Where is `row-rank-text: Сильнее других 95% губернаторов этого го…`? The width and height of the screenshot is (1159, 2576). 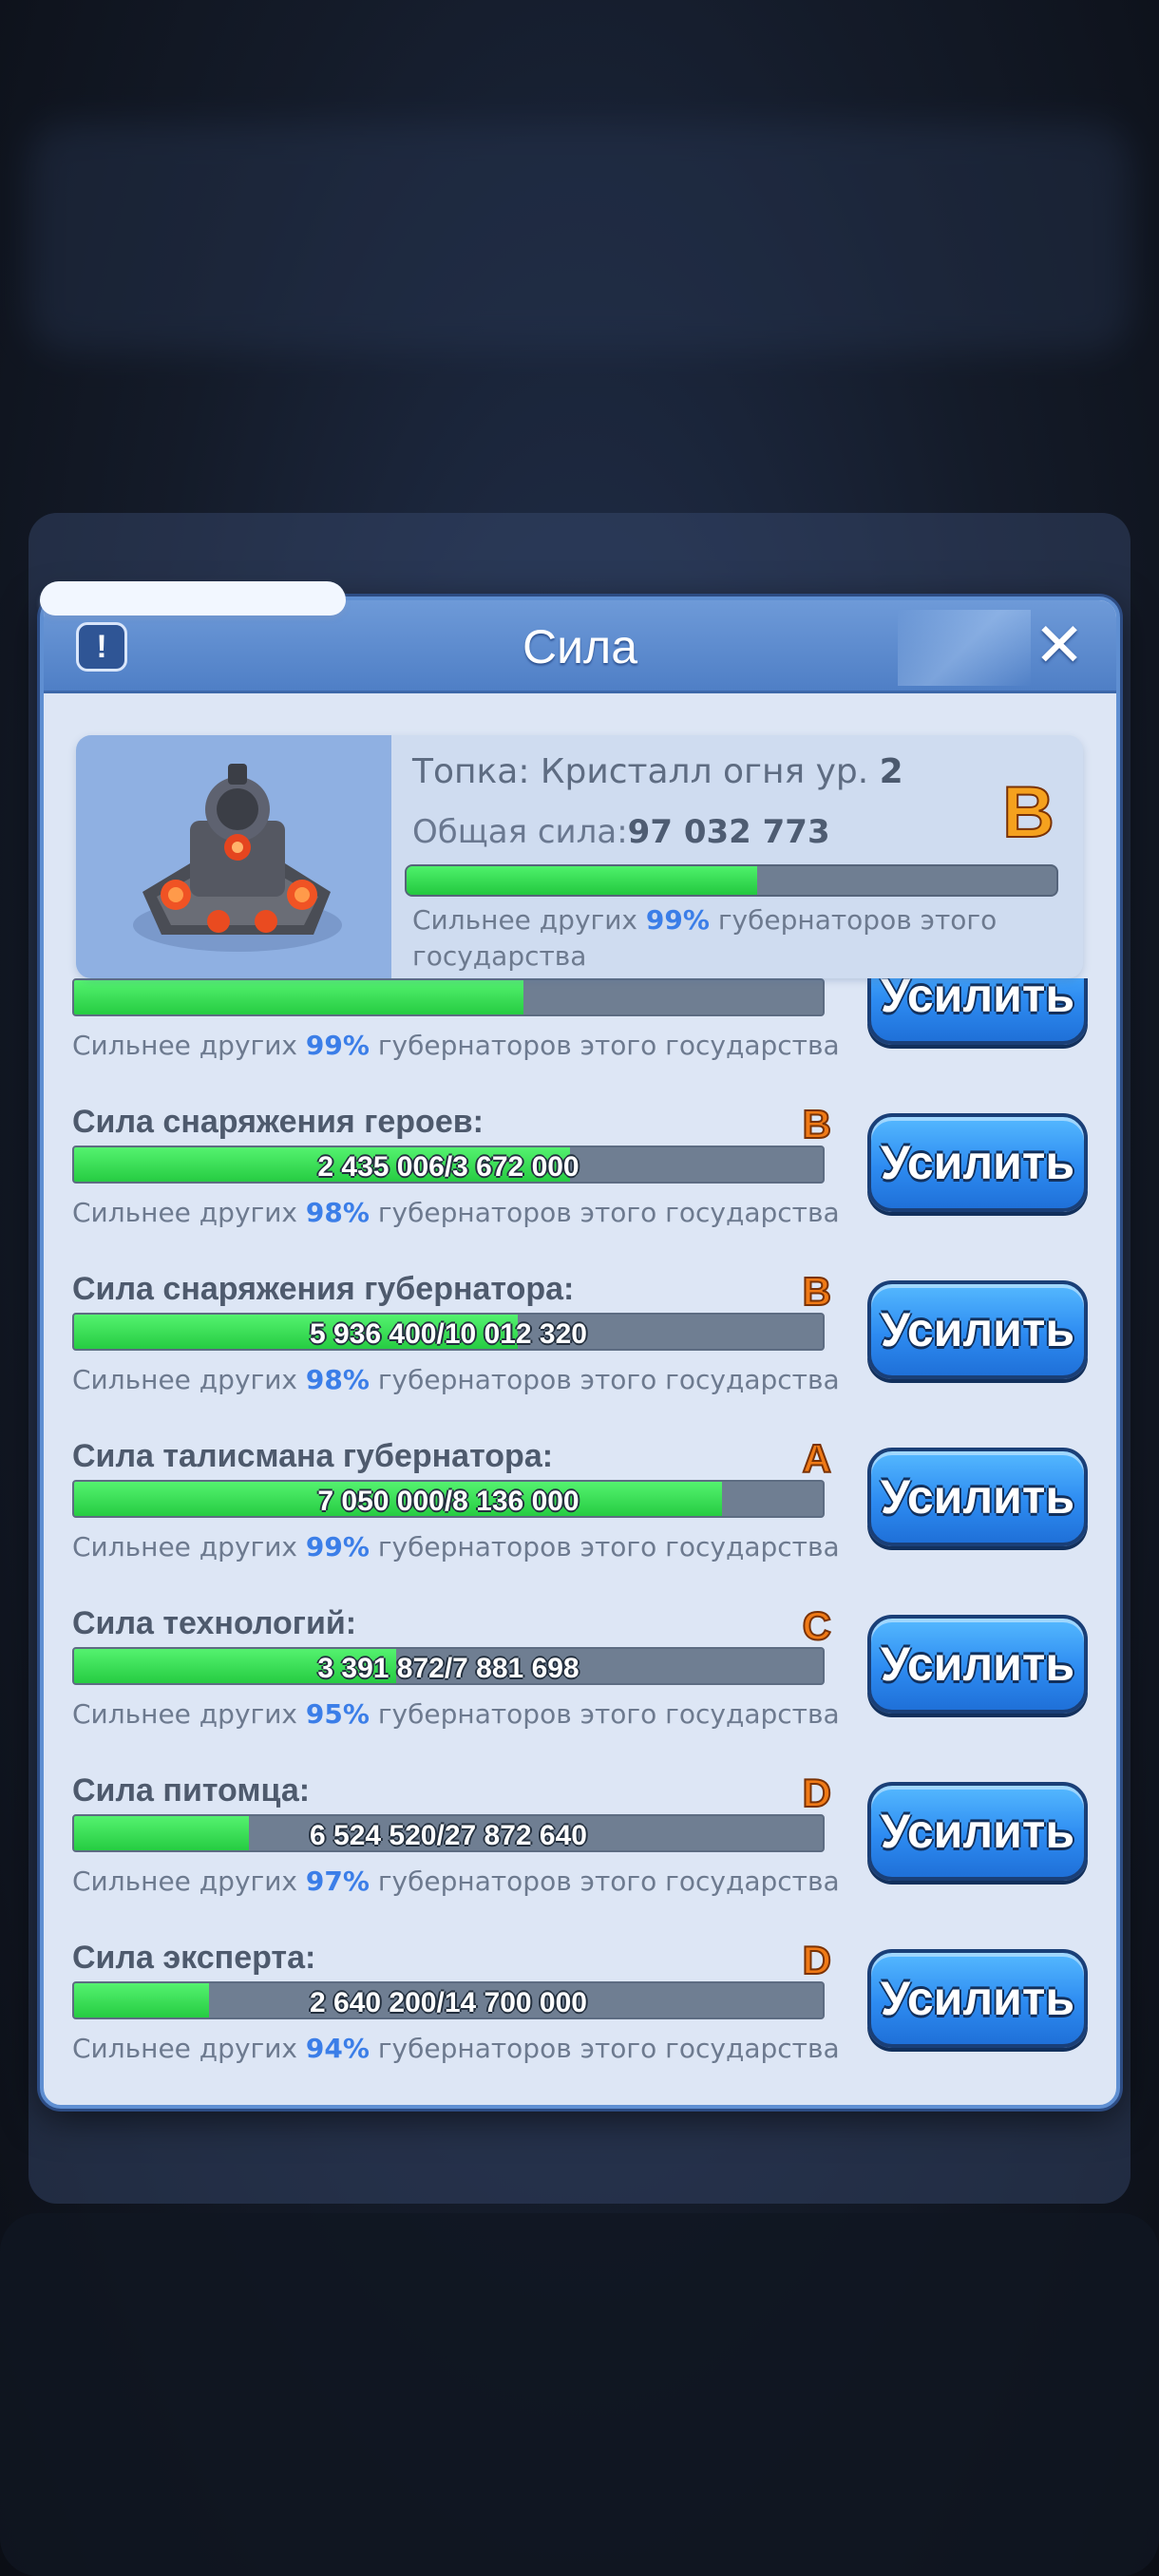 row-rank-text: Сильнее других 95% губернаторов этого го… is located at coordinates (456, 1714).